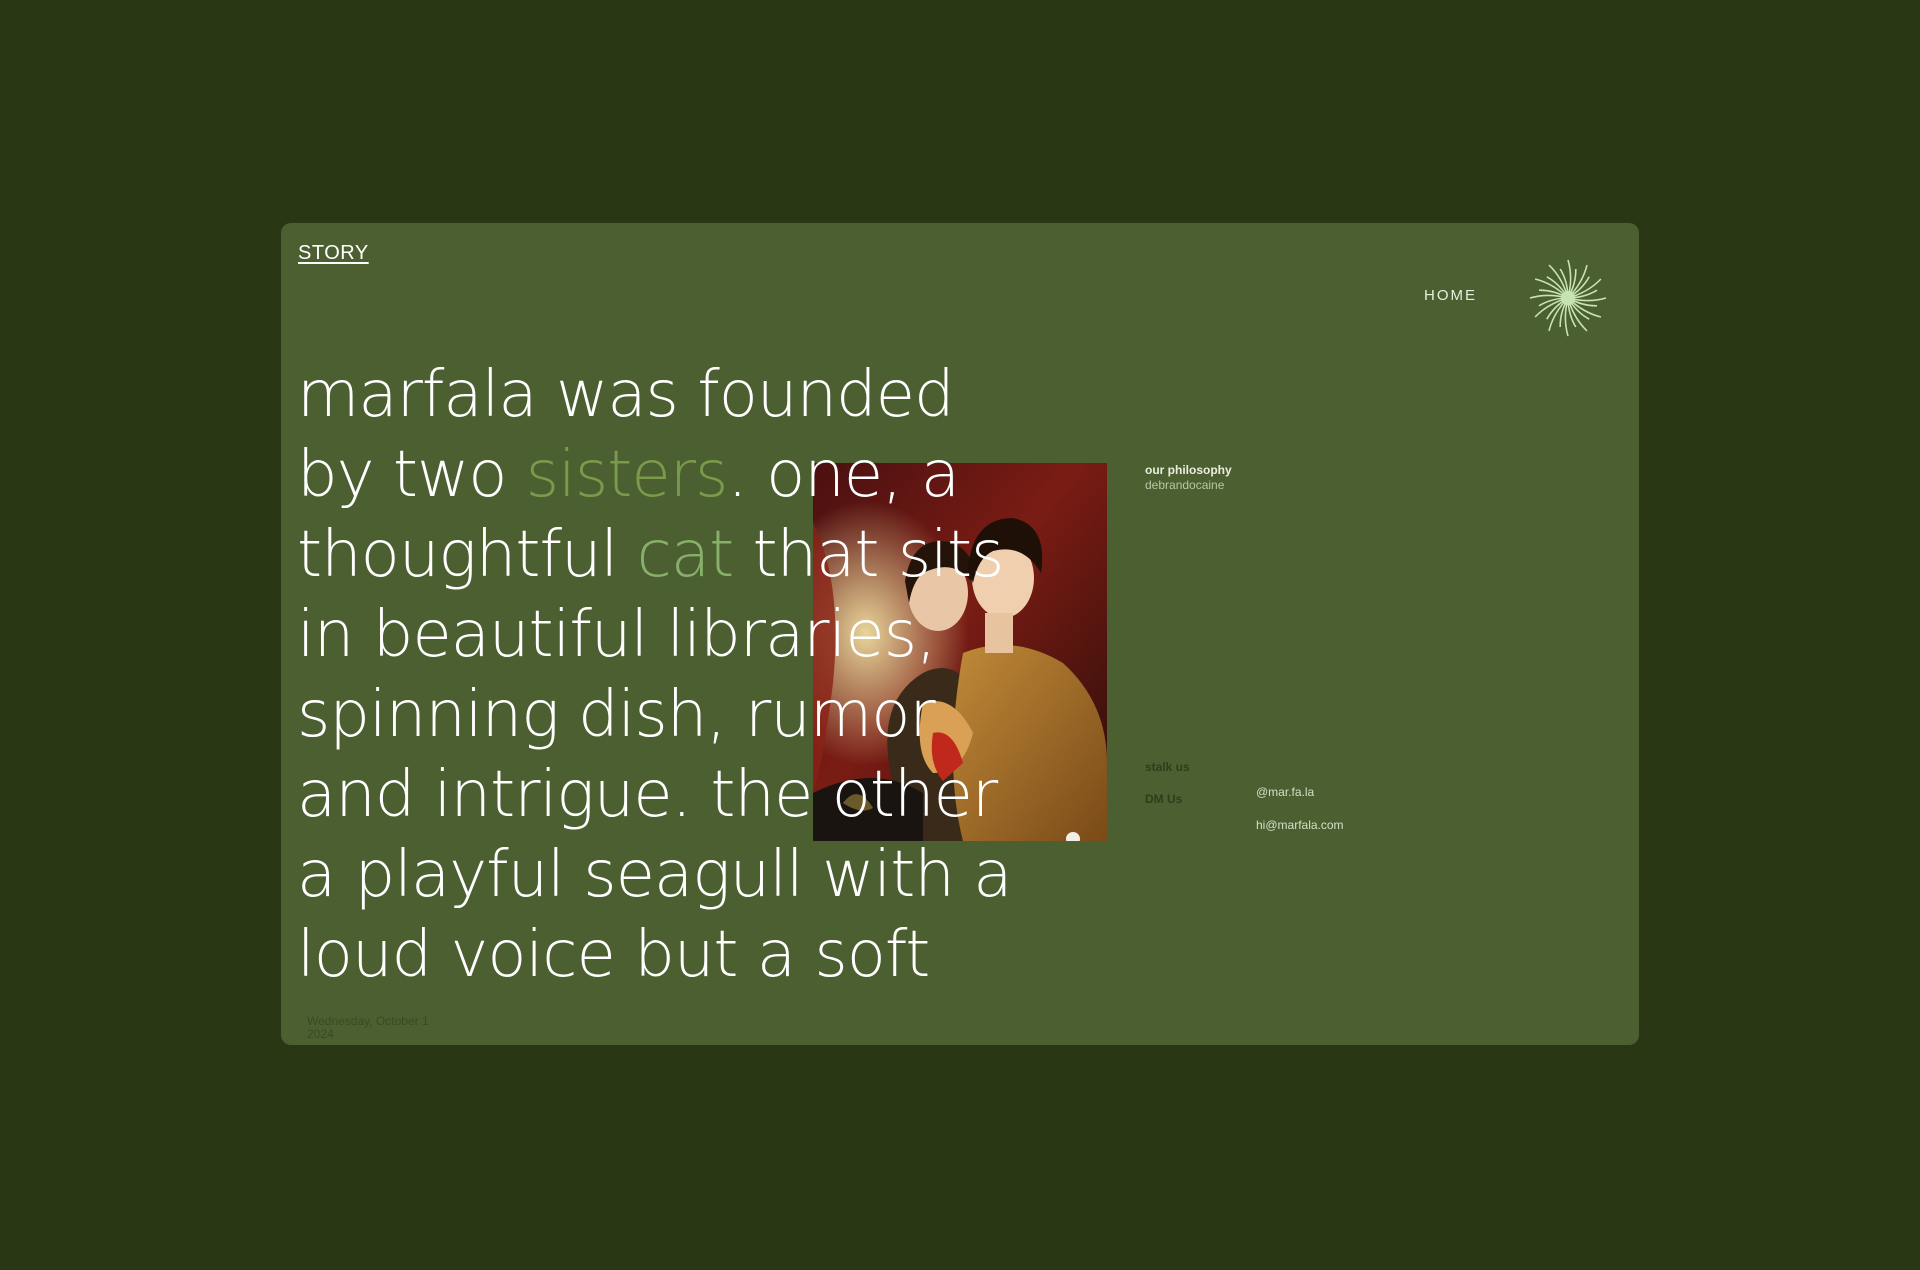 The width and height of the screenshot is (1920, 1270). Describe the element at coordinates (1285, 792) in the screenshot. I see `instagram-handle-link: @mar.fa.la` at that location.